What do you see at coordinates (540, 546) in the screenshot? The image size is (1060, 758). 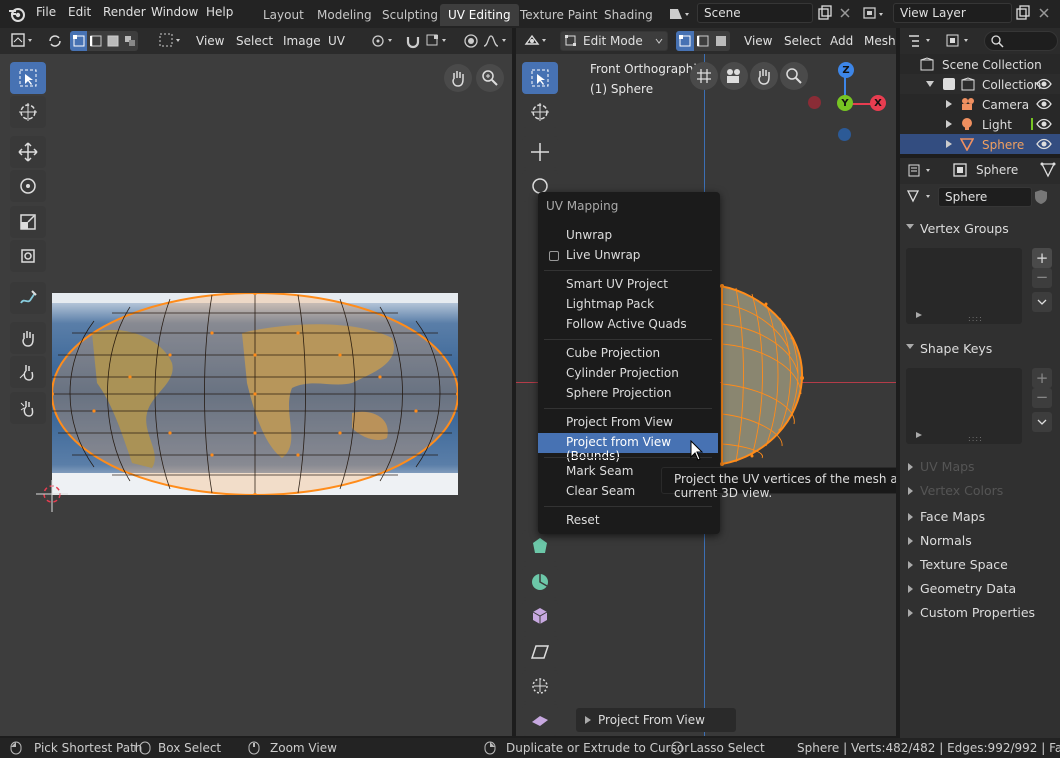 I see `vp-tool-spin` at bounding box center [540, 546].